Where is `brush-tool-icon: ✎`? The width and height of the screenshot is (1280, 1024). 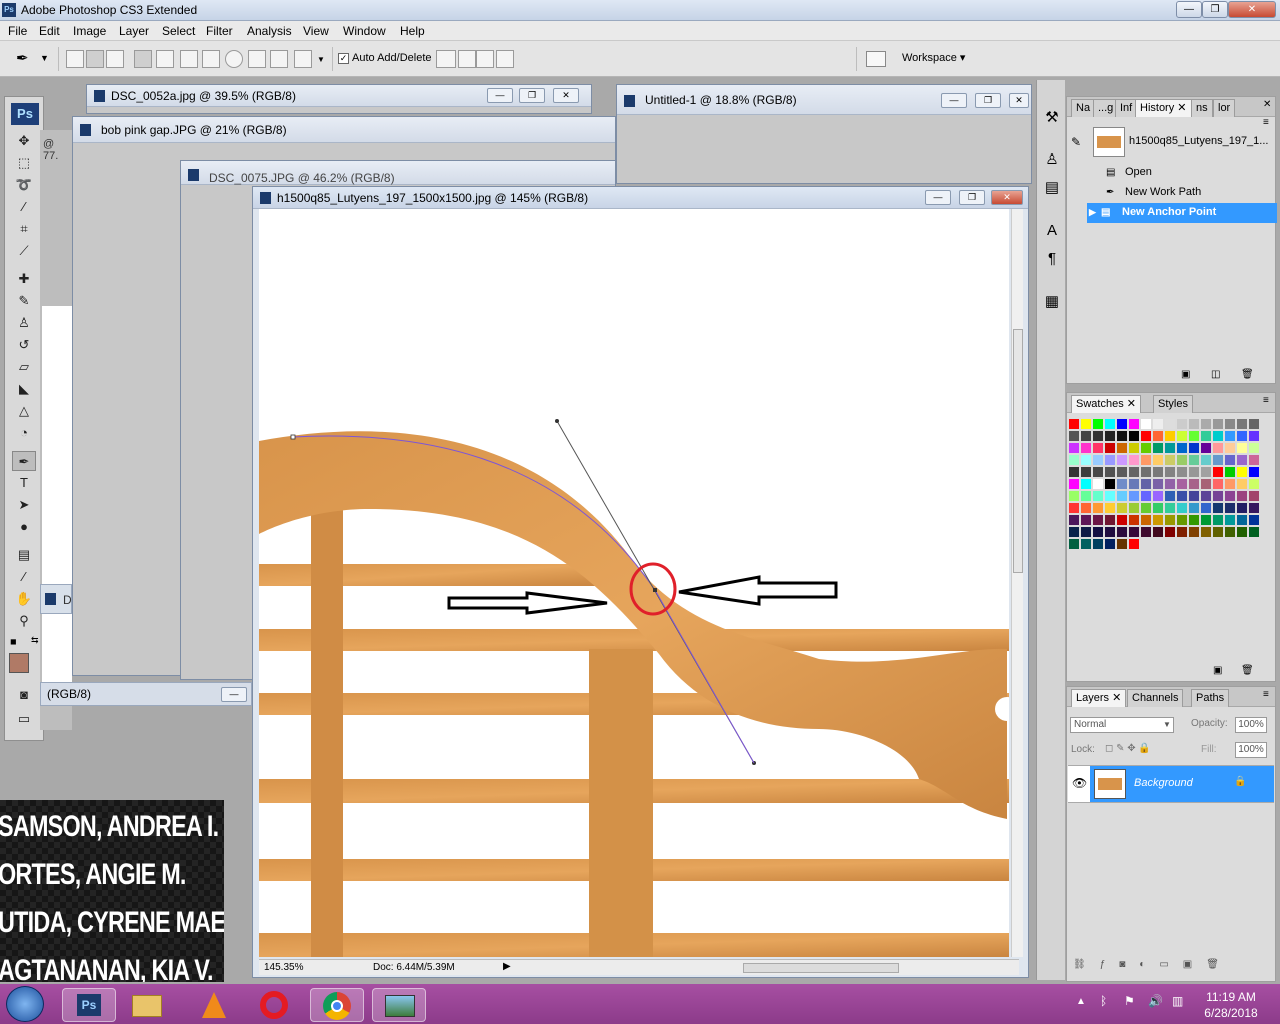
brush-tool-icon: ✎ is located at coordinates (24, 301).